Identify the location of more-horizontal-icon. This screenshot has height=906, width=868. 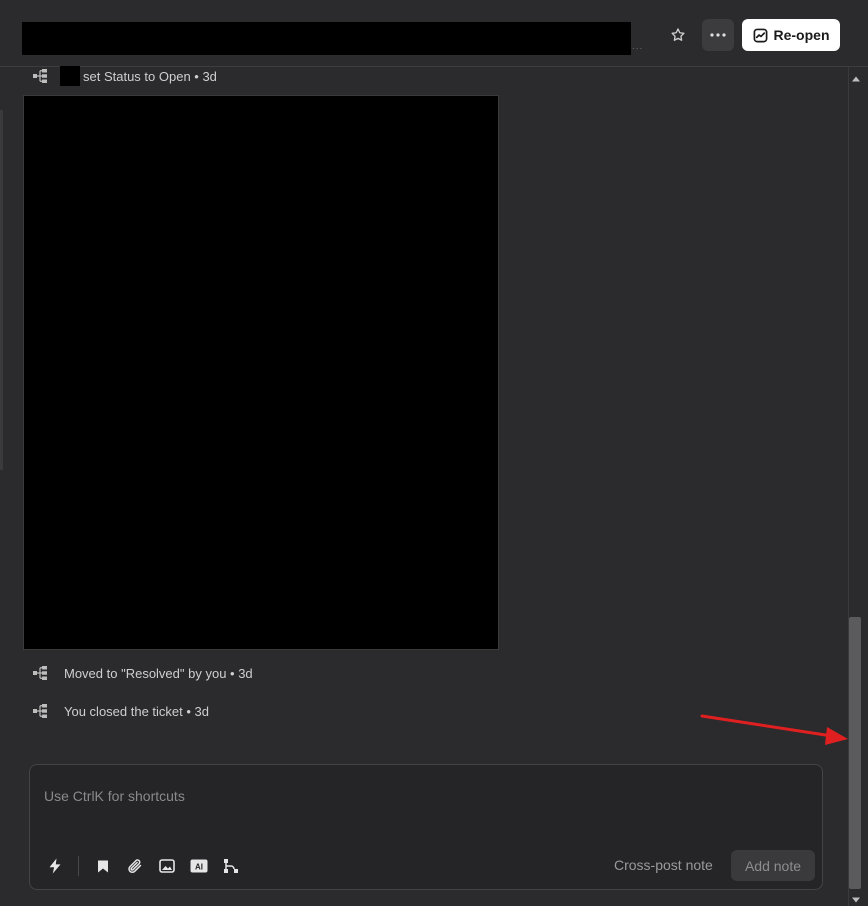
(718, 35).